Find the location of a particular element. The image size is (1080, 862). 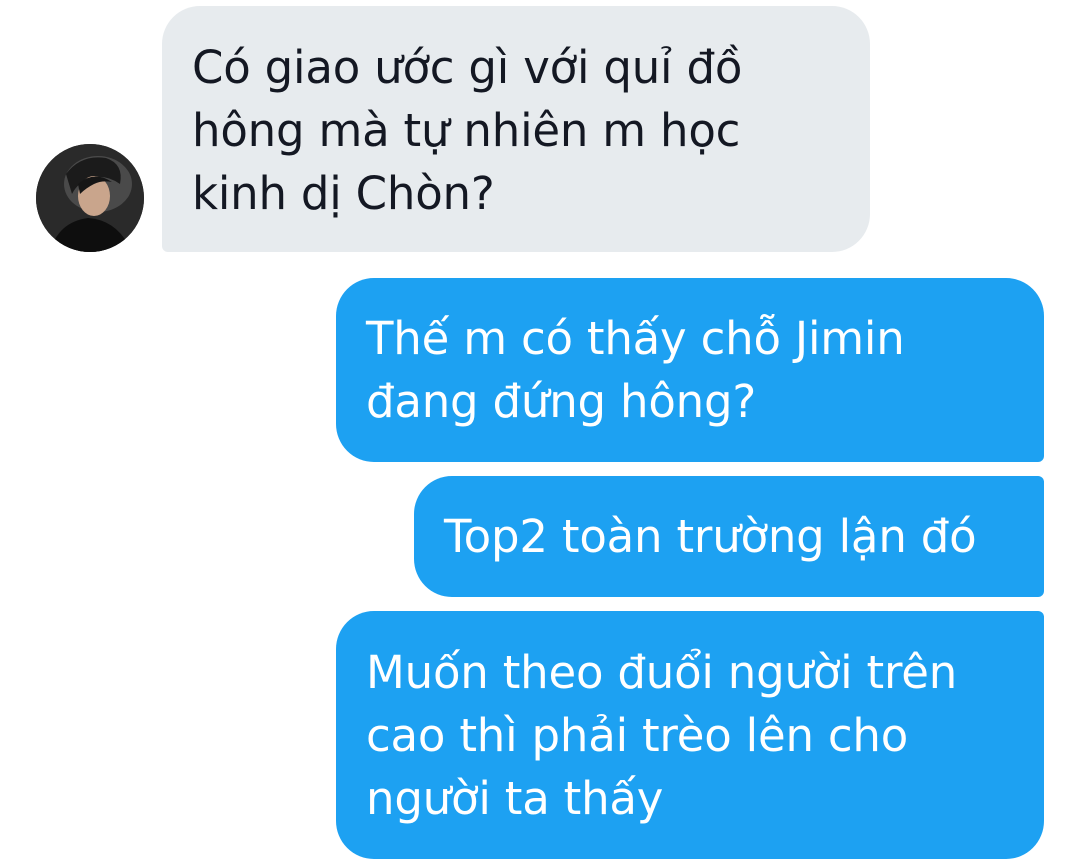

person-photo-icon is located at coordinates (90, 198).